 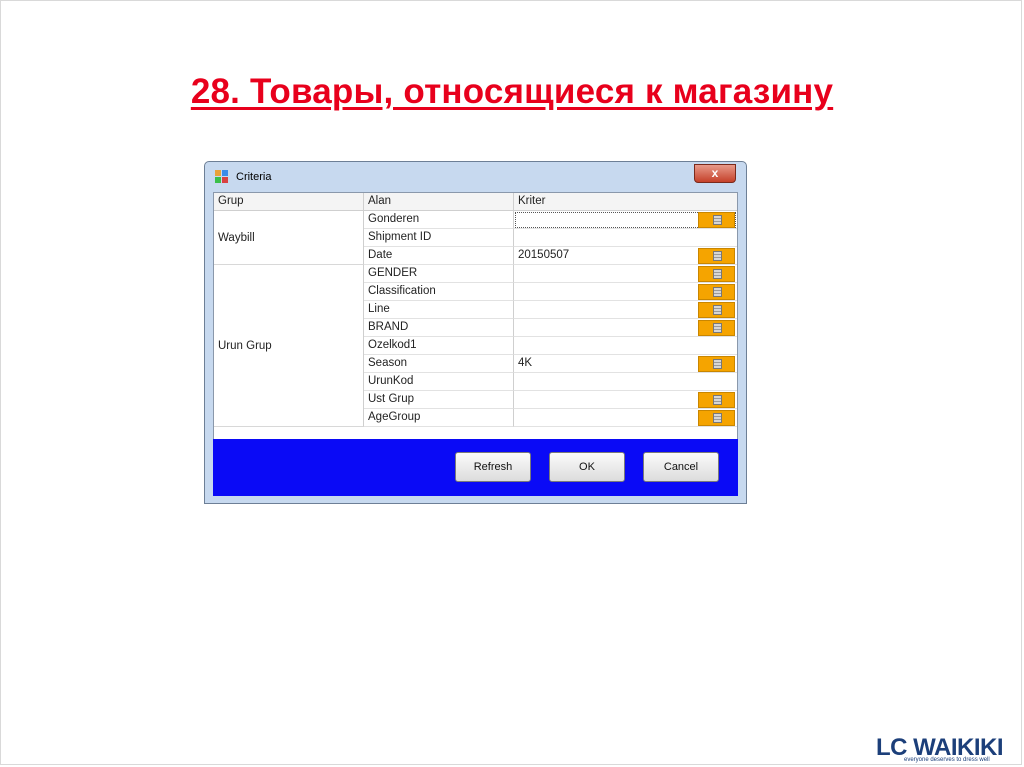 What do you see at coordinates (289, 201) in the screenshot?
I see `column-header-grup: Grup` at bounding box center [289, 201].